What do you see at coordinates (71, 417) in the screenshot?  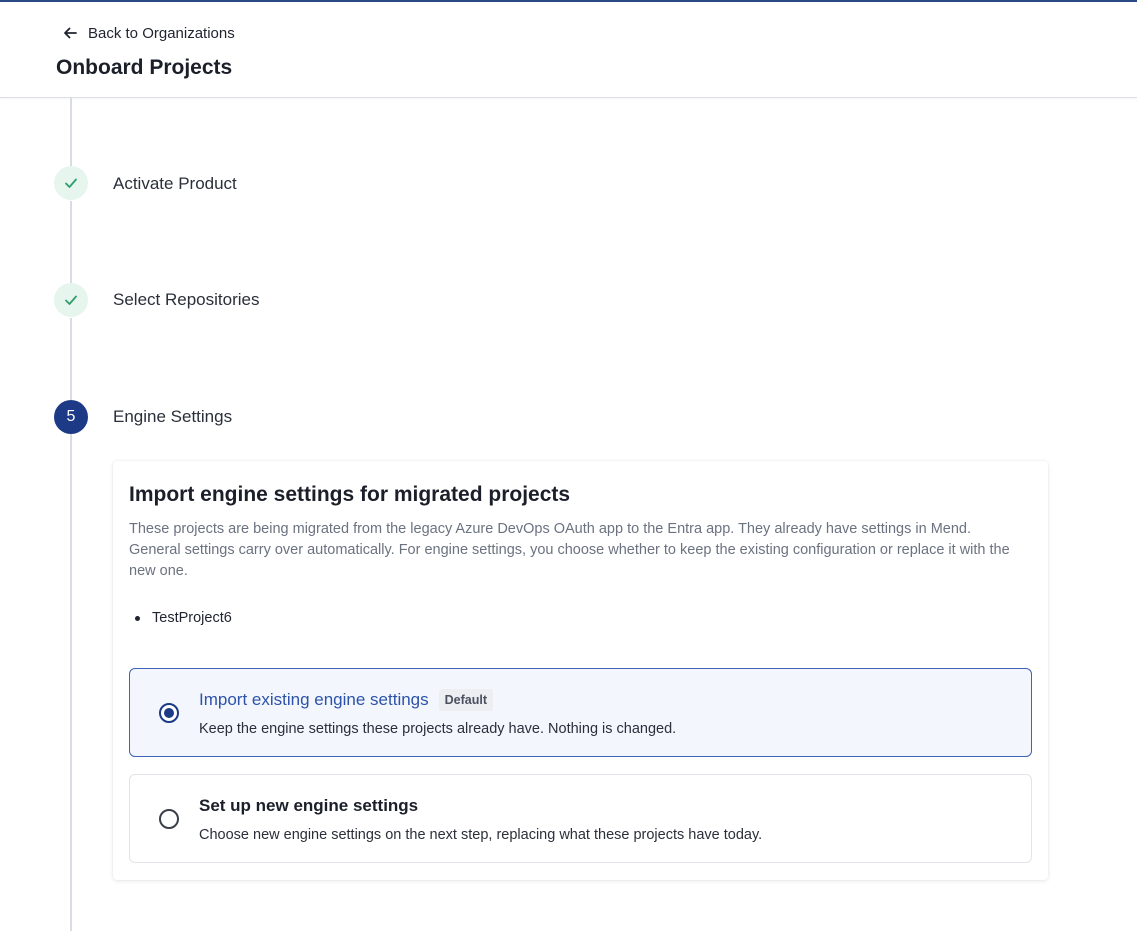 I see `step-number-indicator: 5` at bounding box center [71, 417].